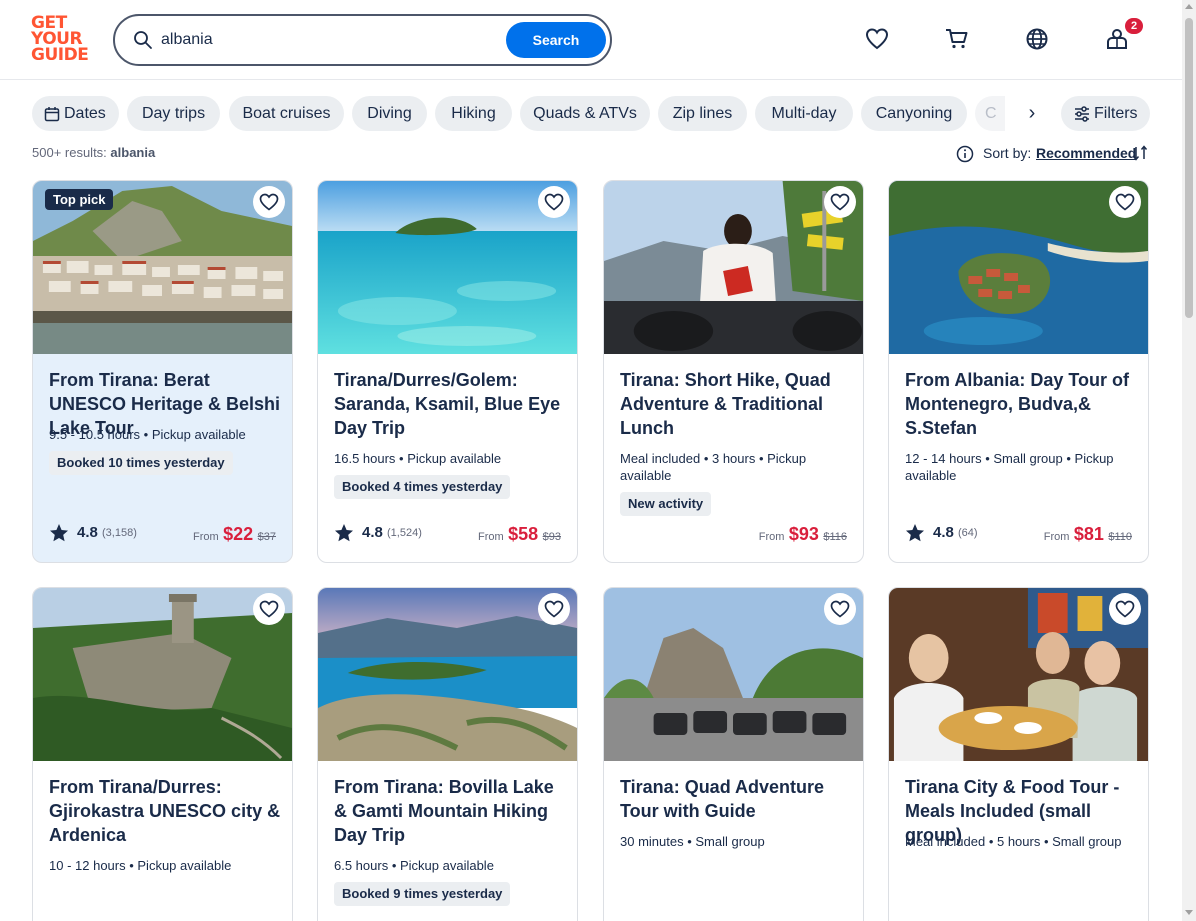  I want to click on card-meta: 10 - 12 hours • Pickup available, so click(140, 865).